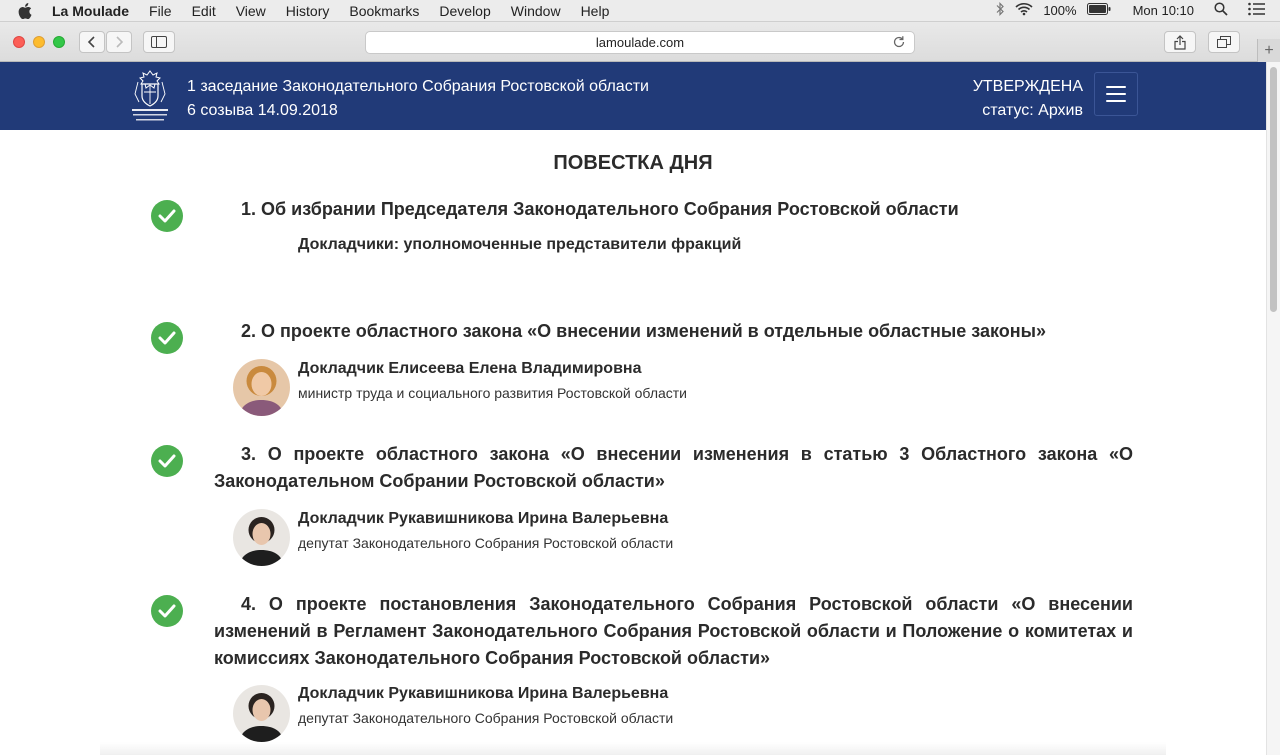 The height and width of the screenshot is (755, 1280). What do you see at coordinates (1163, 10) in the screenshot?
I see `clock: Mon 10:10` at bounding box center [1163, 10].